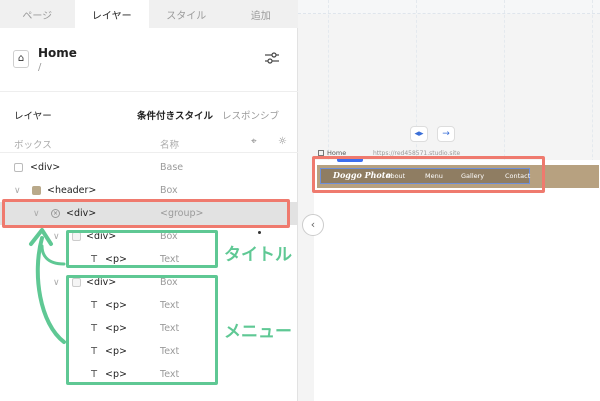 This screenshot has height=401, width=600. I want to click on chevron-down-icon: ∨, so click(17, 191).